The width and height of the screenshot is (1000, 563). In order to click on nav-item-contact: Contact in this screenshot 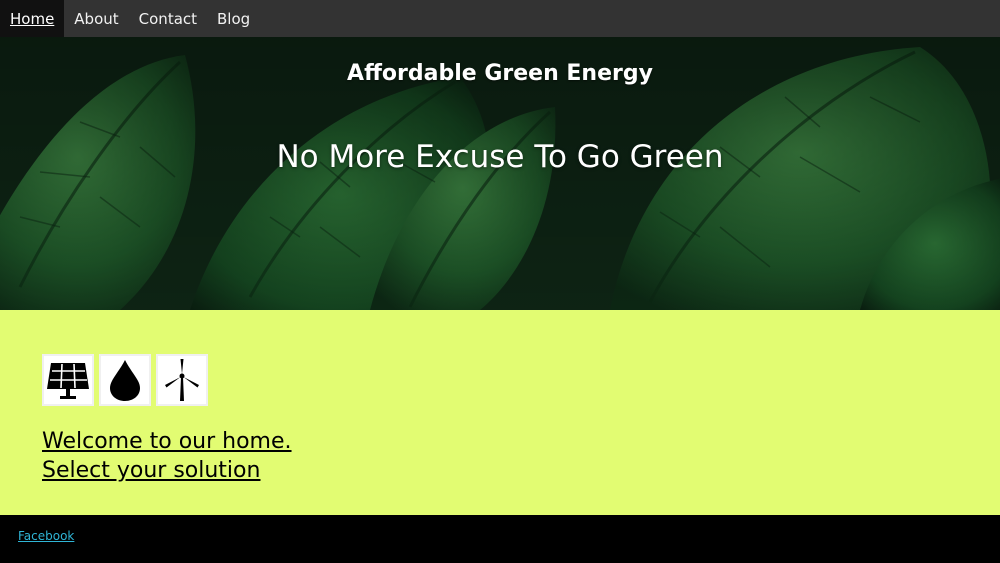, I will do `click(168, 18)`.